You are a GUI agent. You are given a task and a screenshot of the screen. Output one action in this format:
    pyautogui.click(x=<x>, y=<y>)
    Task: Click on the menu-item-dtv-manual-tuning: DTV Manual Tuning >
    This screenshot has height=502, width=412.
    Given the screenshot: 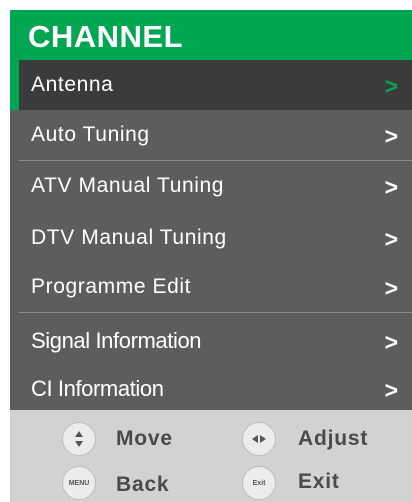 What is the action you would take?
    pyautogui.click(x=215, y=237)
    